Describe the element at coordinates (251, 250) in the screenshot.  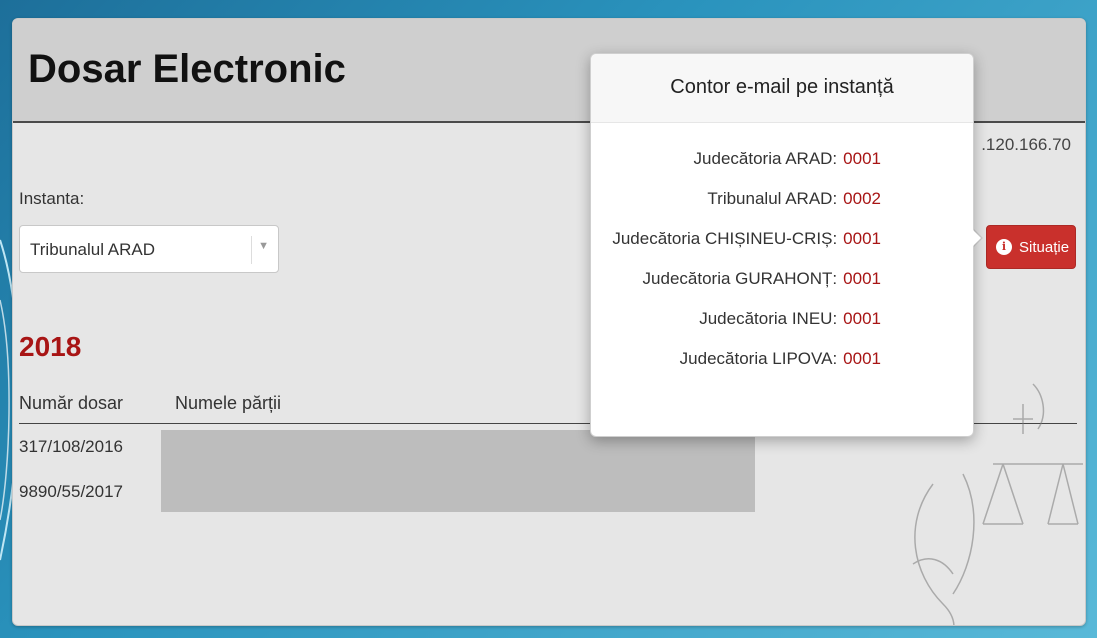
I see `select-divider` at that location.